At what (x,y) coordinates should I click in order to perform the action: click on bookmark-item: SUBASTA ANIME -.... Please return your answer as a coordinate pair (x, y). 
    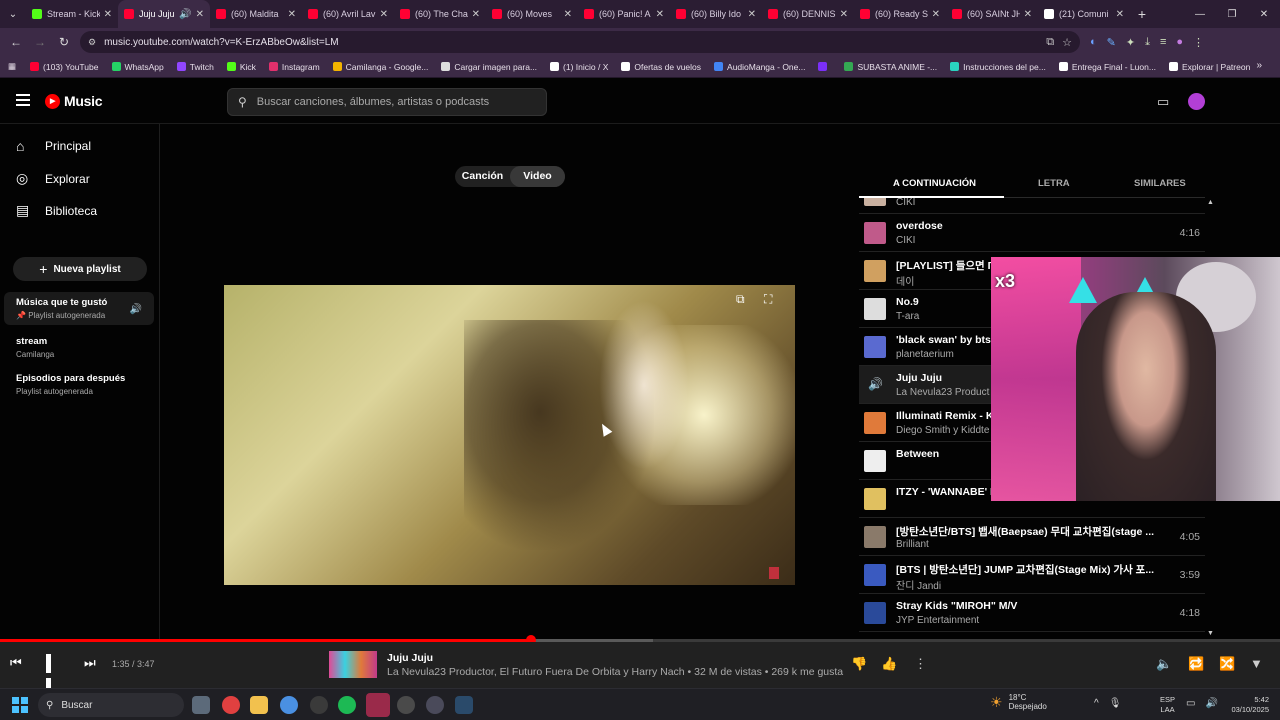
    Looking at the image, I should click on (890, 67).